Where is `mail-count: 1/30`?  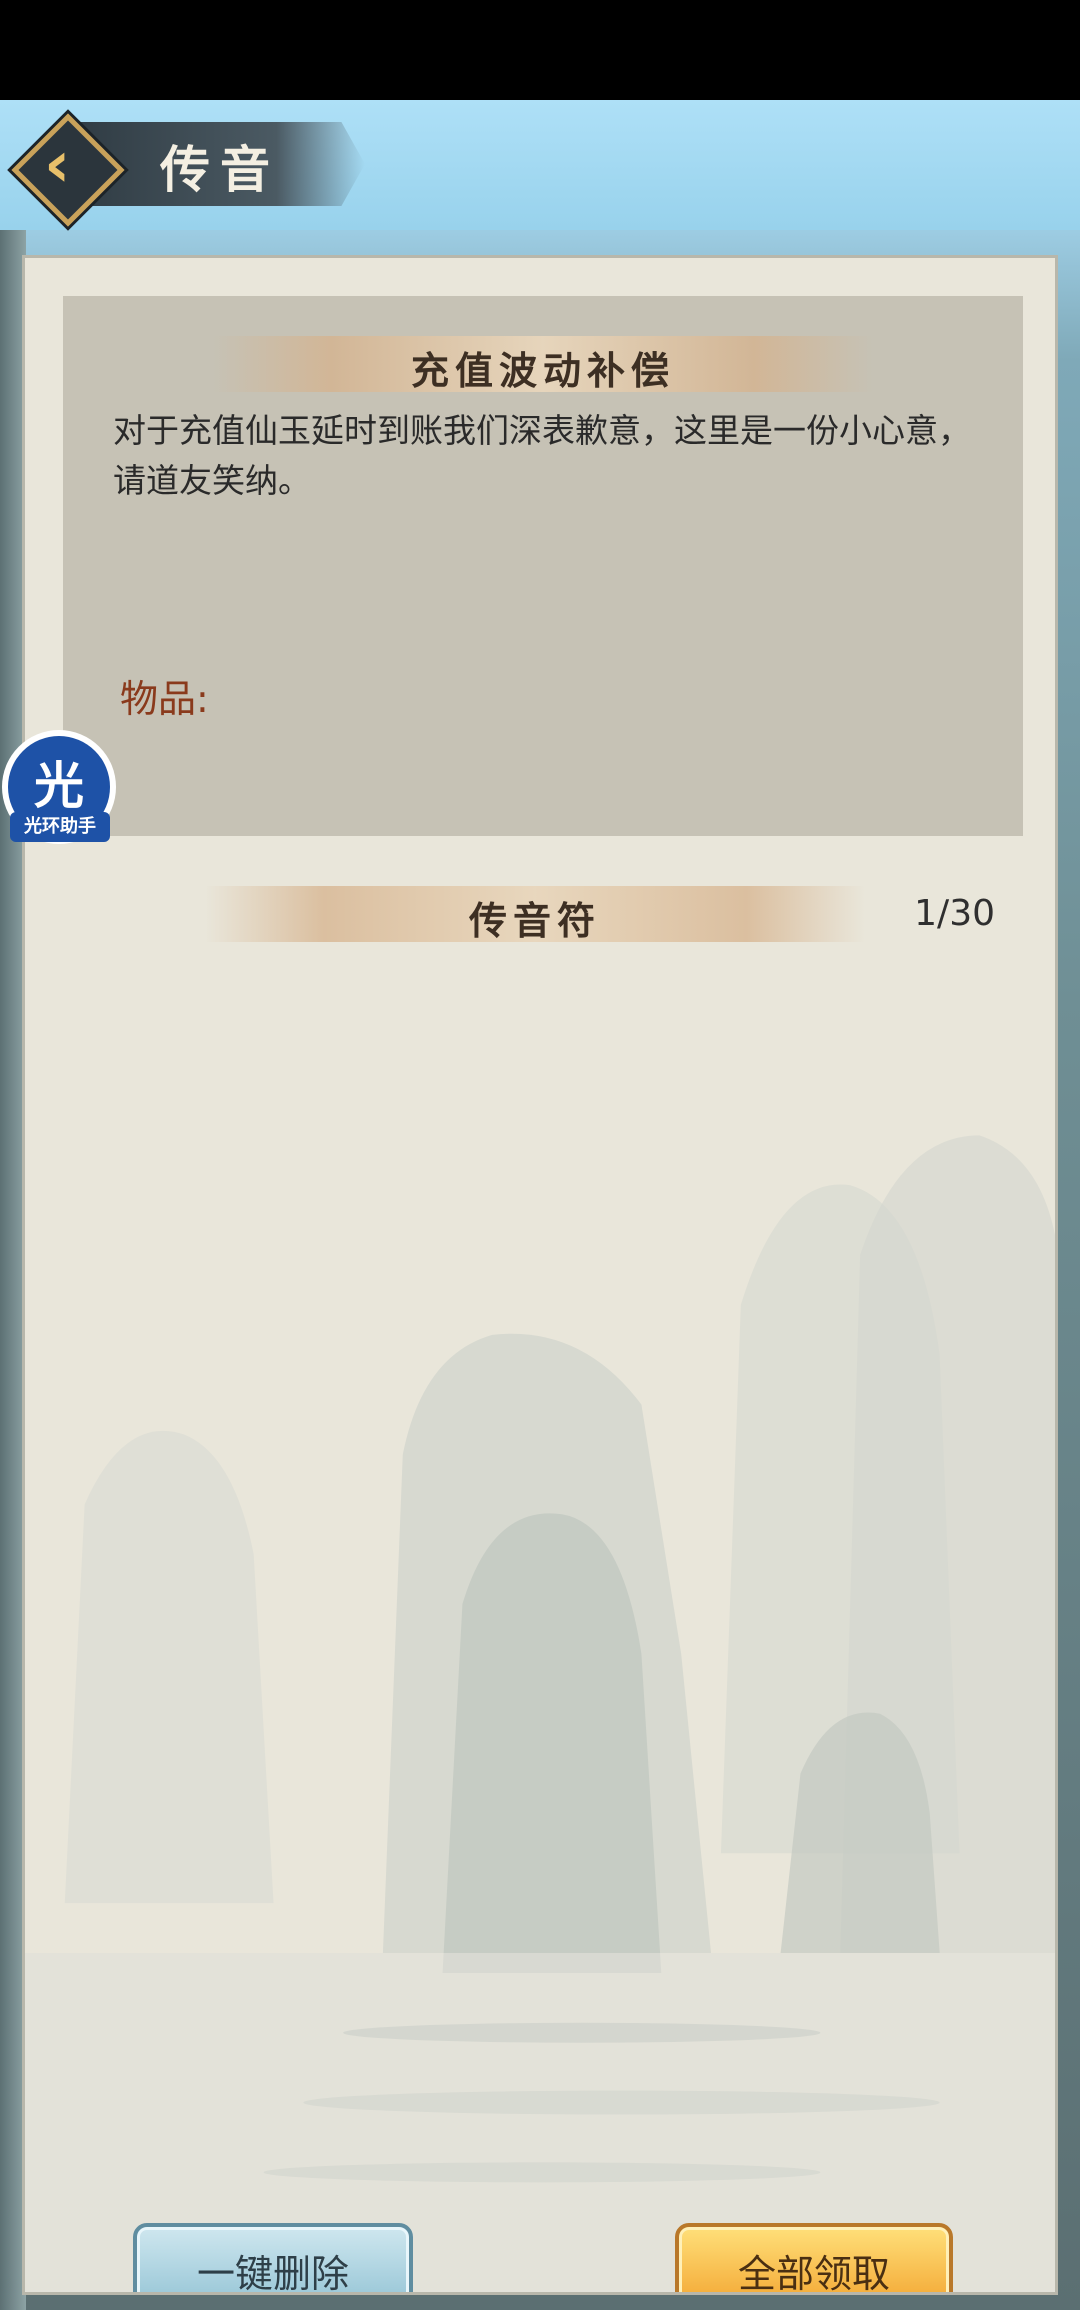 mail-count: 1/30 is located at coordinates (954, 913).